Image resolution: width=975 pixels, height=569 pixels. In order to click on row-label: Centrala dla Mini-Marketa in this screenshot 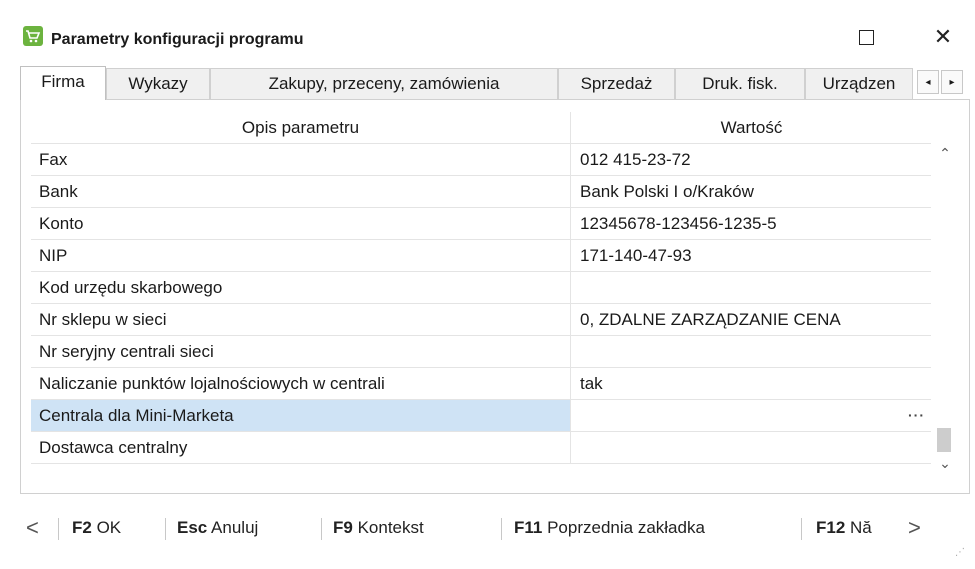, I will do `click(301, 415)`.